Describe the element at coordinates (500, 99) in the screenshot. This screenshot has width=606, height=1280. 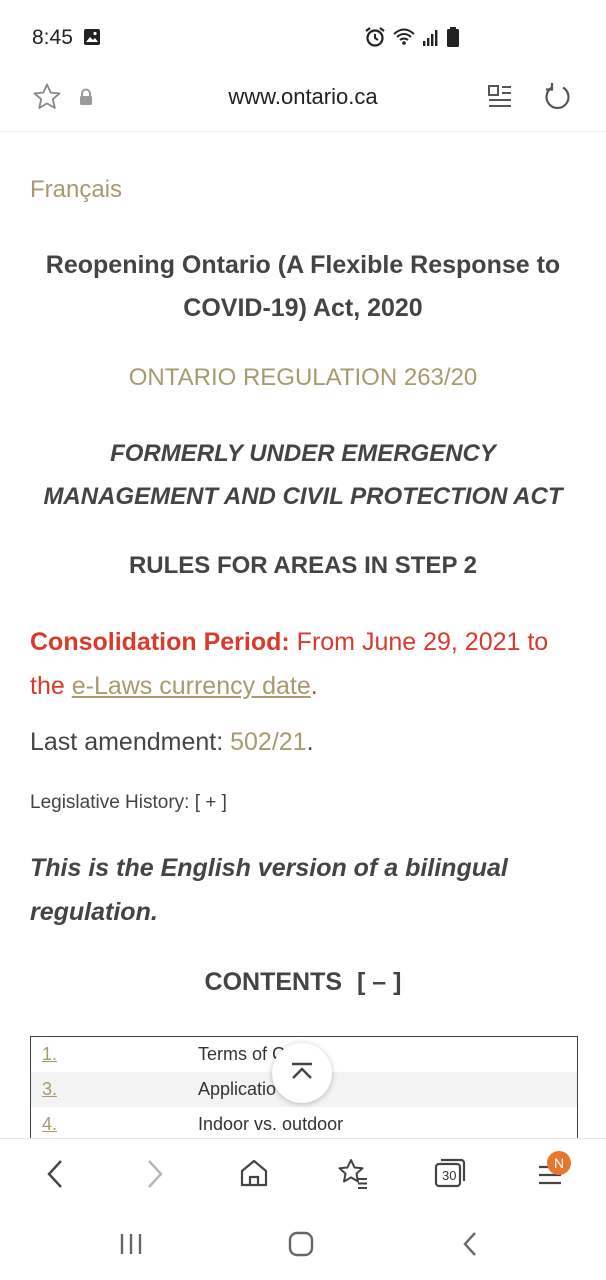
I see `reader-mode-icon` at that location.